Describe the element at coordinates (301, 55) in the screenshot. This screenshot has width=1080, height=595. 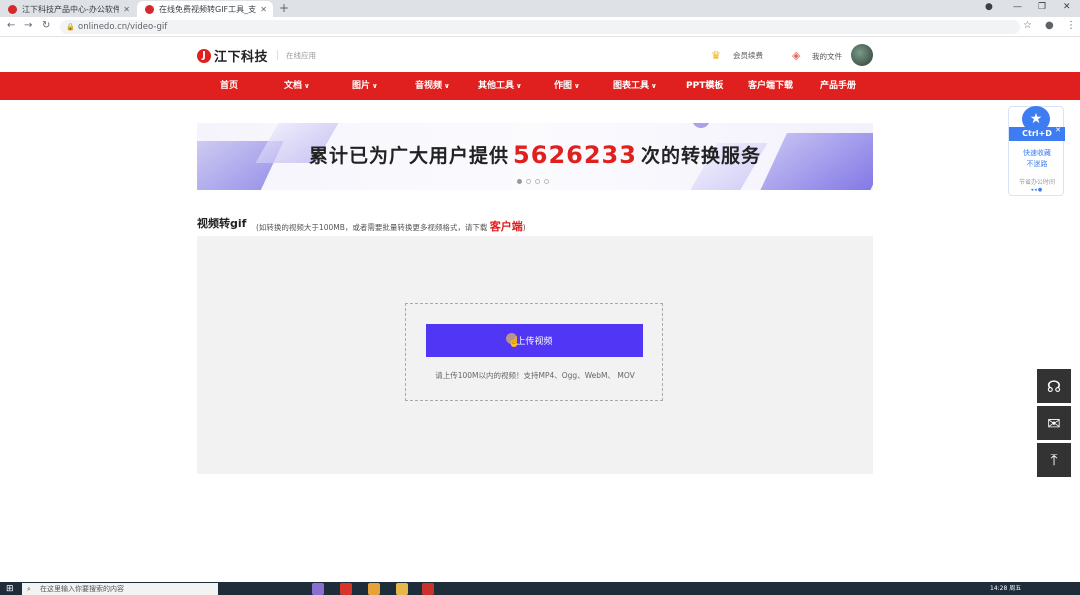
I see `site-subtitle: 在线应用` at that location.